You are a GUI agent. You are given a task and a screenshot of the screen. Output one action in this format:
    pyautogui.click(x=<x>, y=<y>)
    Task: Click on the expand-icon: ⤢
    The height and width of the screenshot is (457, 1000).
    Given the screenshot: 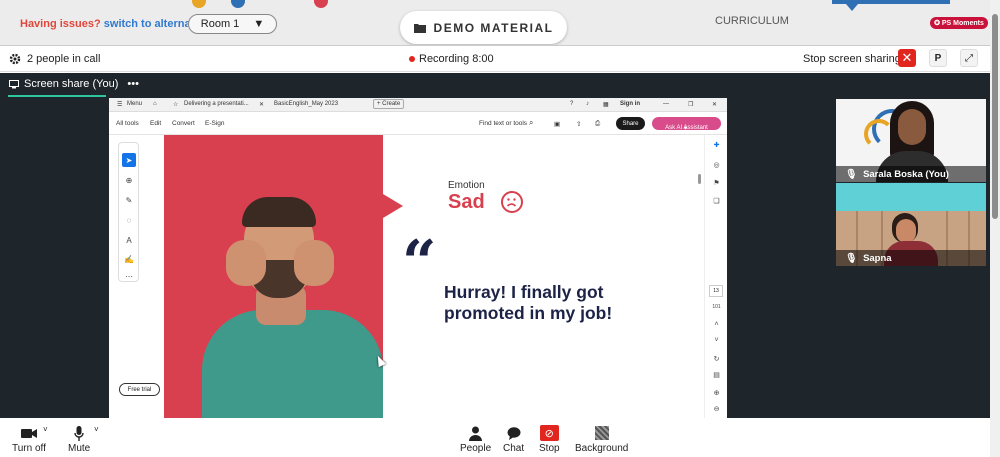 What is the action you would take?
    pyautogui.click(x=969, y=58)
    